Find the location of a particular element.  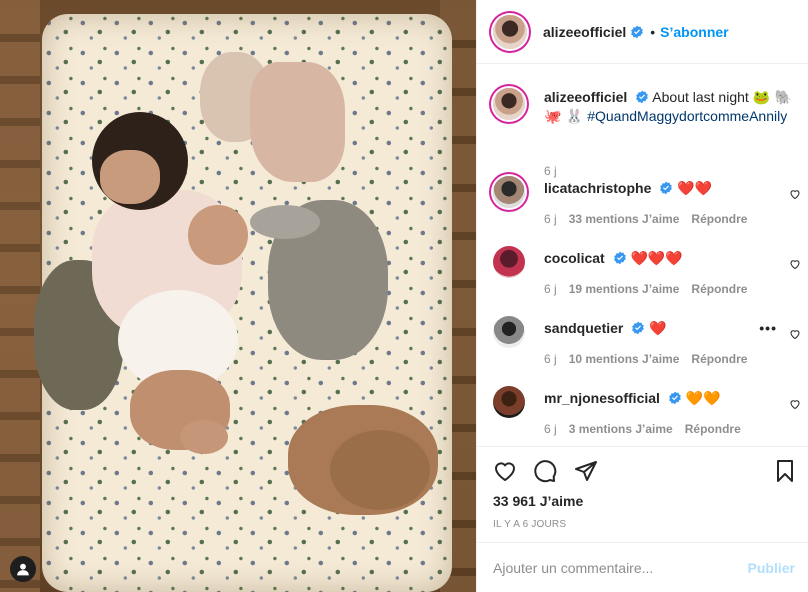

comment-meta: 6 j 33 mentions J’aime Répondre is located at coordinates (645, 219).